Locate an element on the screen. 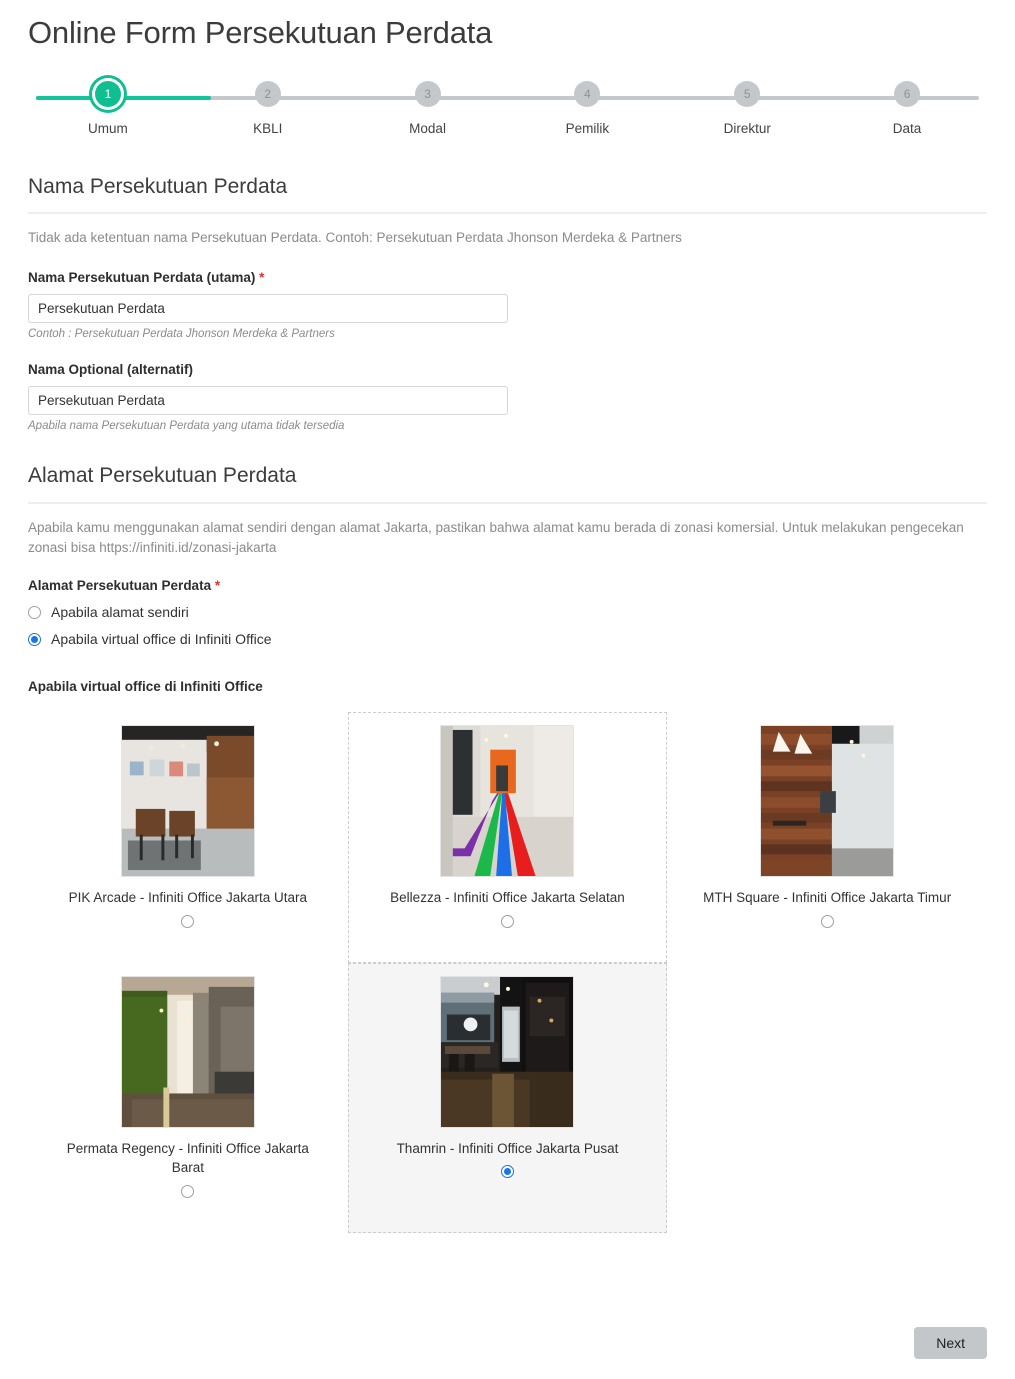  section-divider-nama is located at coordinates (507, 213).